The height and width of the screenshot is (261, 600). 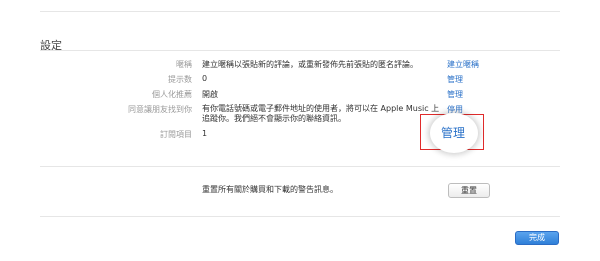 I want to click on section-divider, so click(x=300, y=50).